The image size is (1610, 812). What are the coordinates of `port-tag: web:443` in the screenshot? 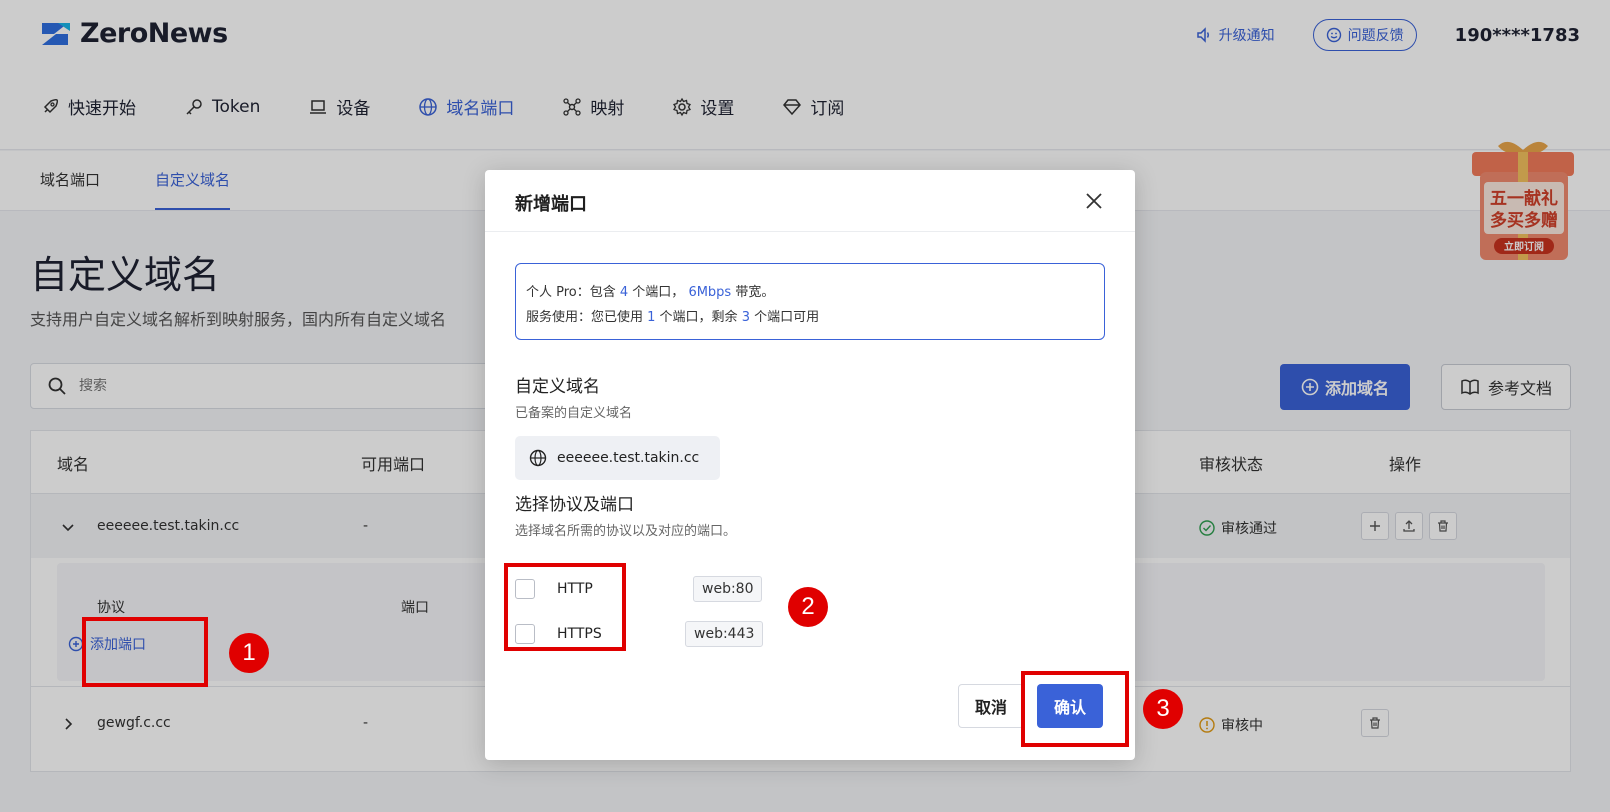 It's located at (724, 634).